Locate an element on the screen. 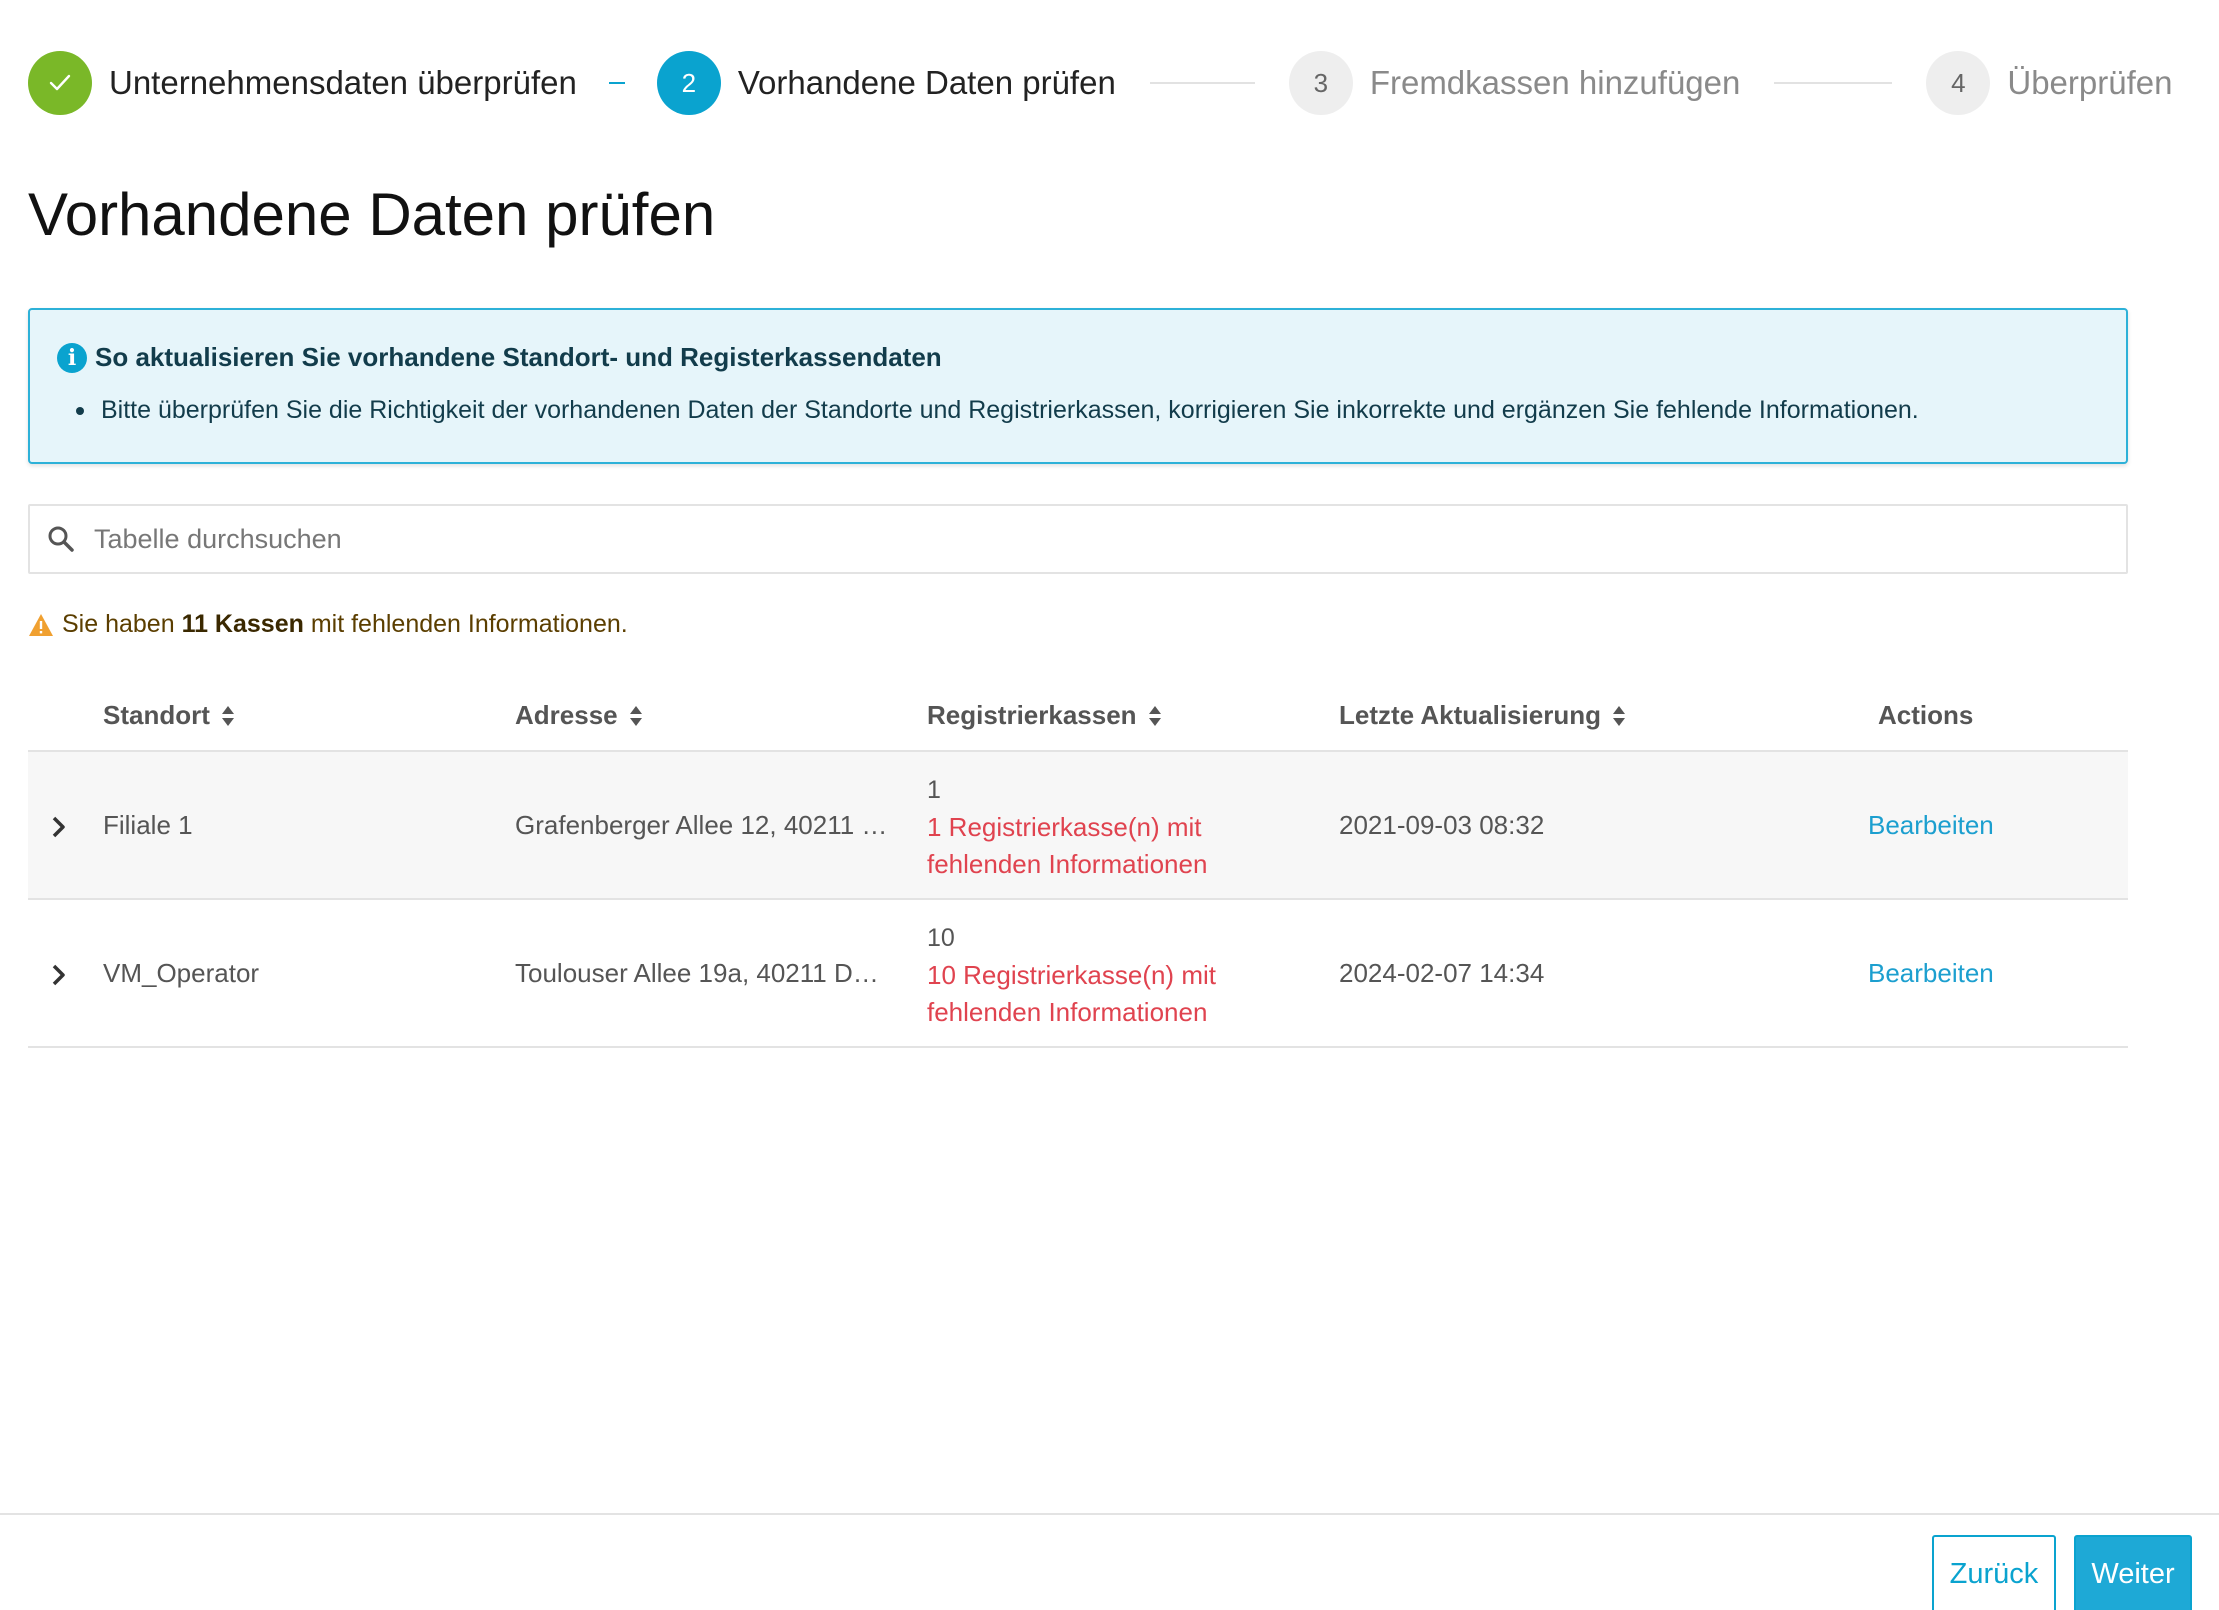  warning-count: 11 Kassen is located at coordinates (242, 624).